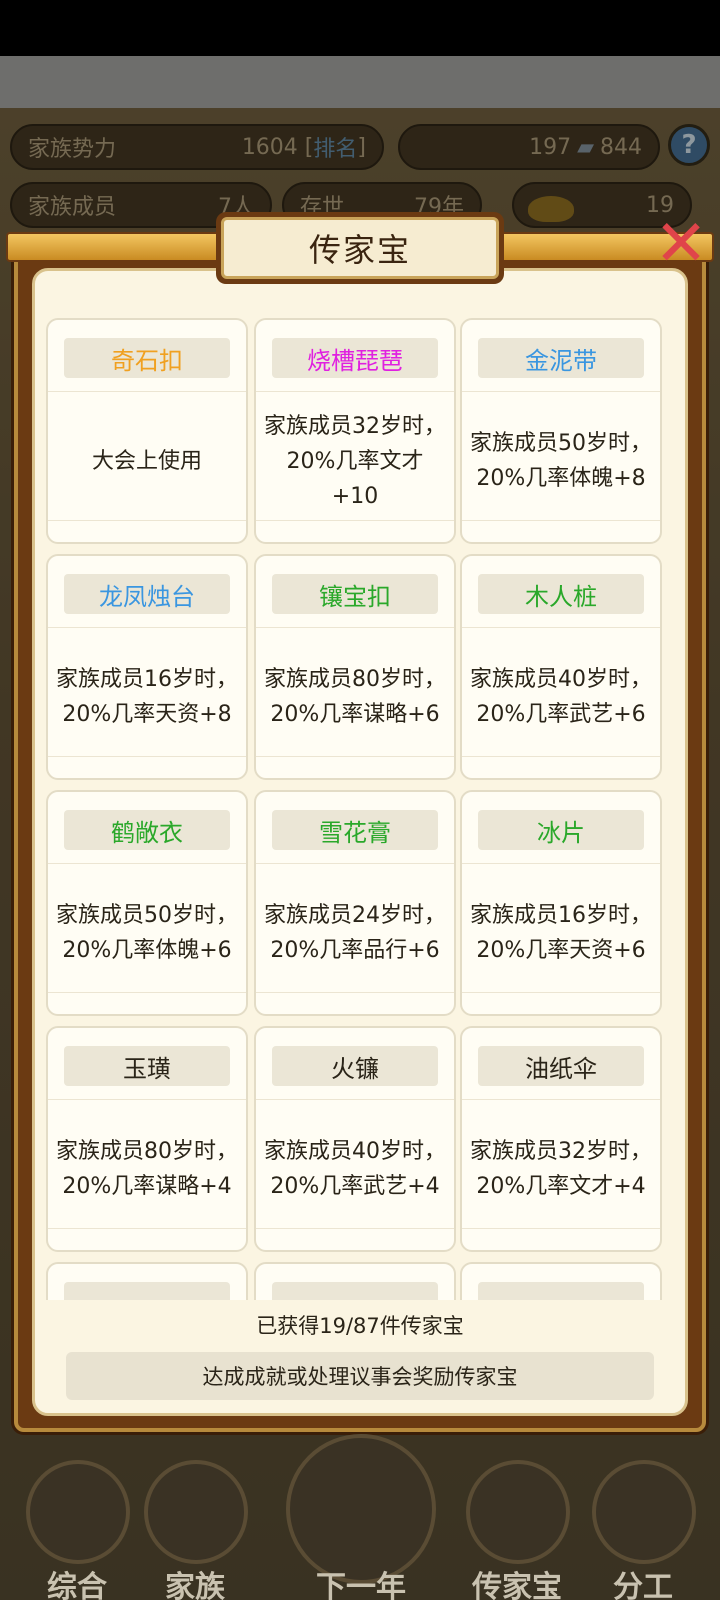  I want to click on hint-banner: 达成成就或处理议事会奖励传家宝, so click(360, 1376).